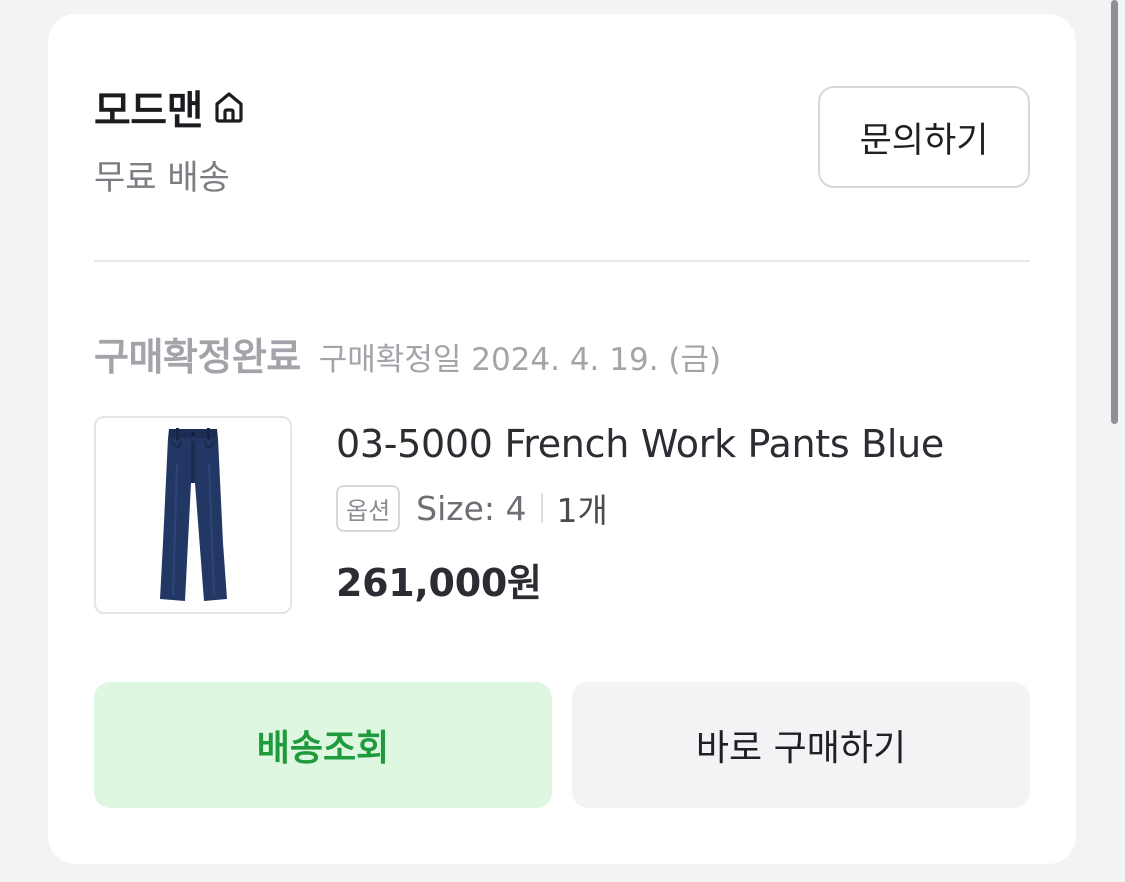  Describe the element at coordinates (162, 178) in the screenshot. I see `shipping-info: 무료 배송` at that location.